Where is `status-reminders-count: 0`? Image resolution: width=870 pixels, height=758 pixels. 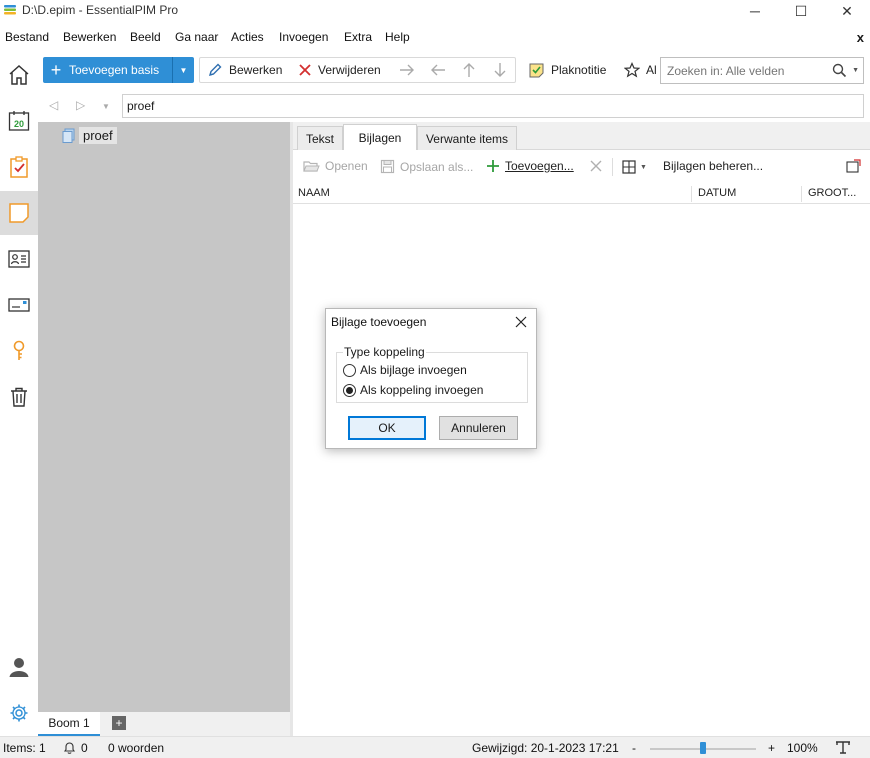
status-reminders-count: 0 is located at coordinates (84, 748).